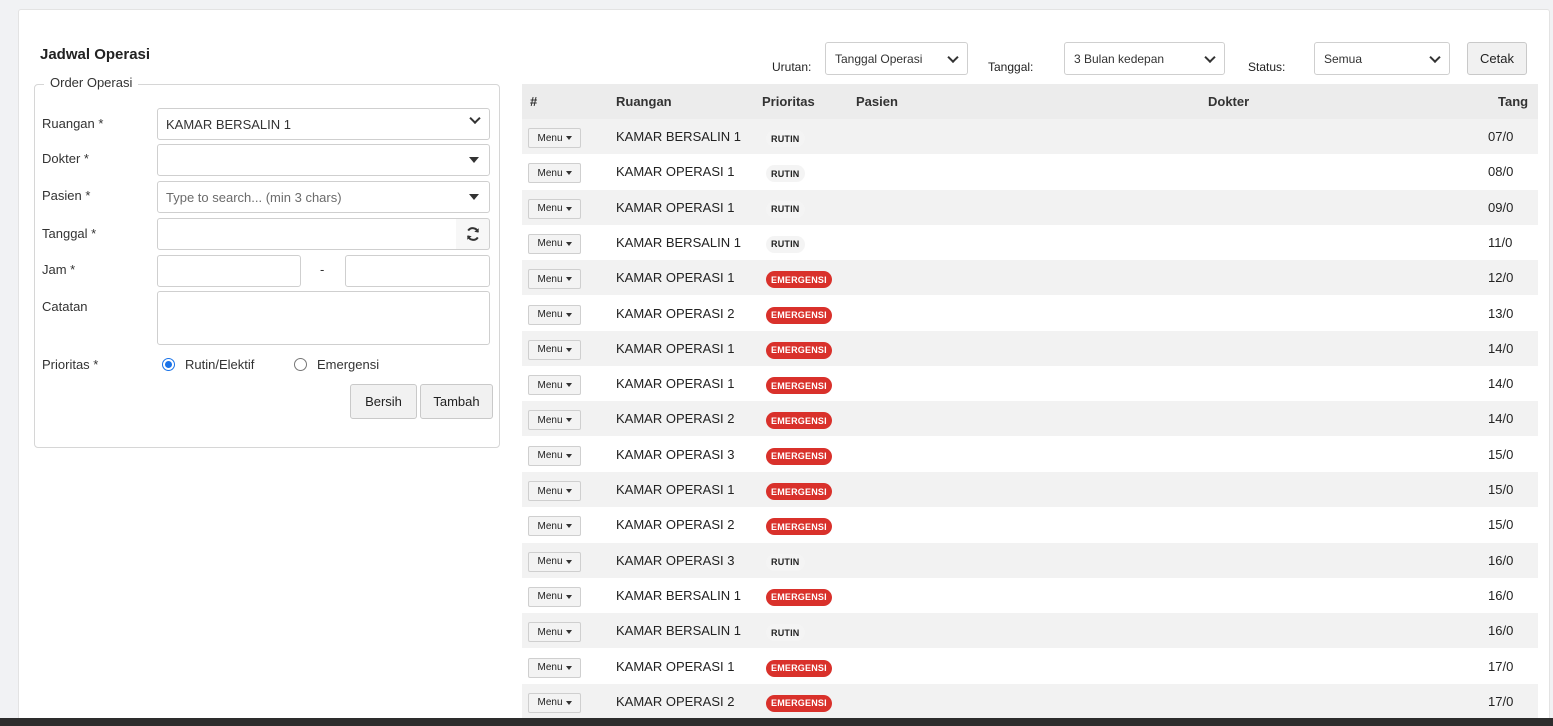  Describe the element at coordinates (1030, 560) in the screenshot. I see `table-row: Menu KAMAR OPERASI 3 RUTIN 16/0` at that location.